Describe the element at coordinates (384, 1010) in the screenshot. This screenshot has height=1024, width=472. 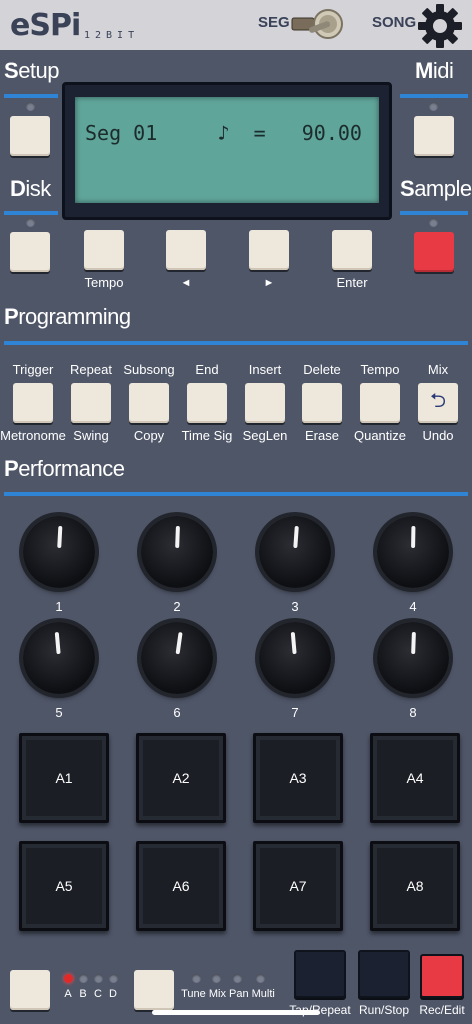
I see `run-stop-label: Run/Stop` at that location.